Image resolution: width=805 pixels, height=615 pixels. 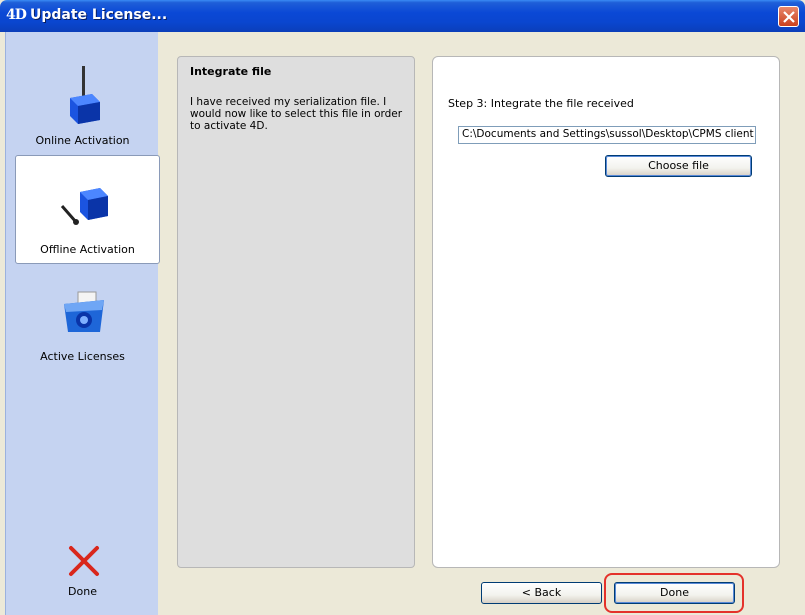 I want to click on online-activation-icon, so click(x=85, y=95).